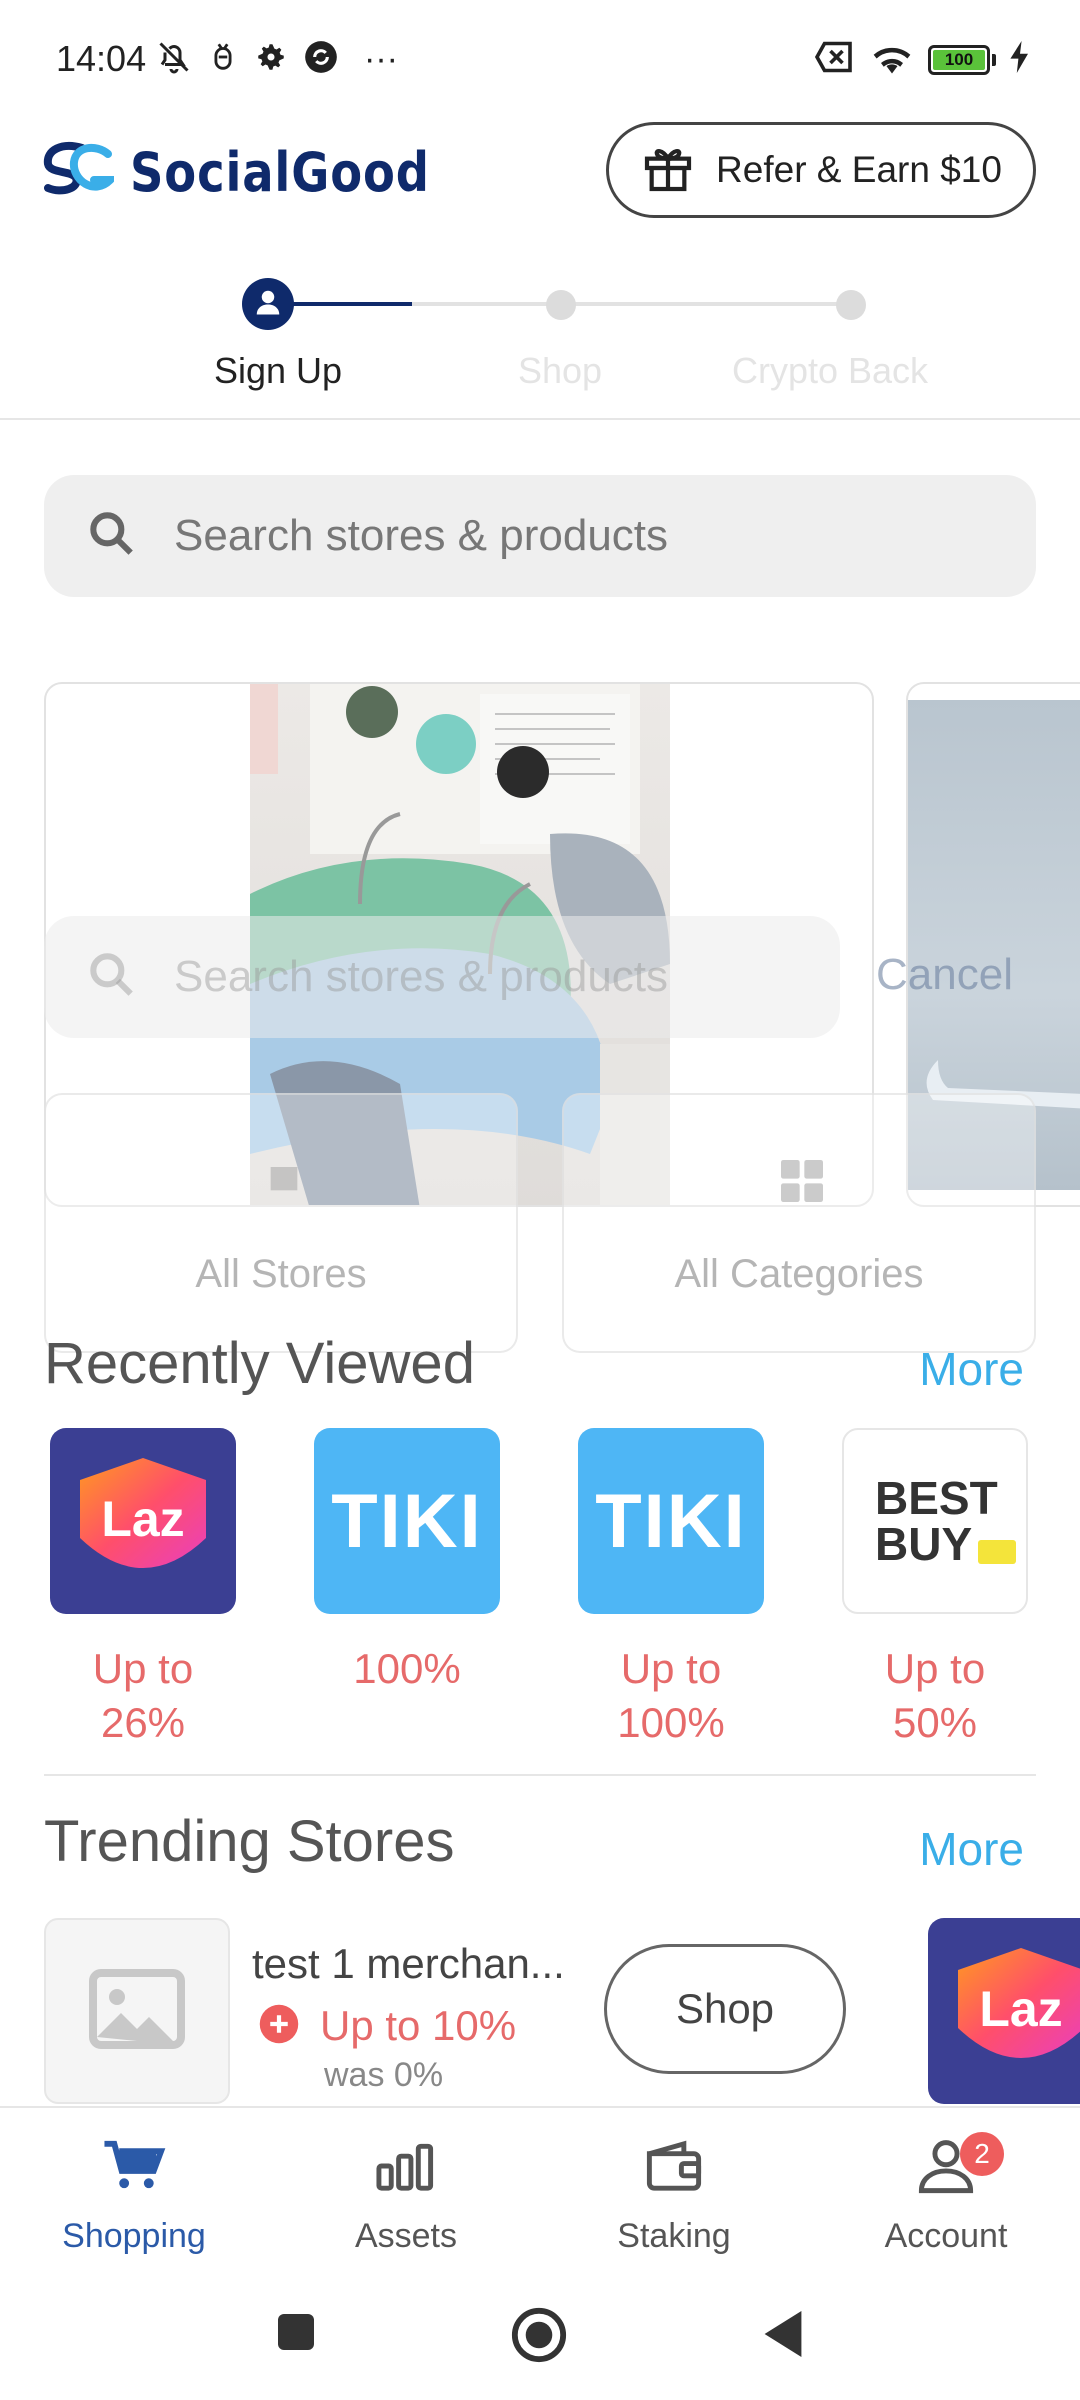  I want to click on recent-store-tiki: TIKI 100%, so click(407, 1562).